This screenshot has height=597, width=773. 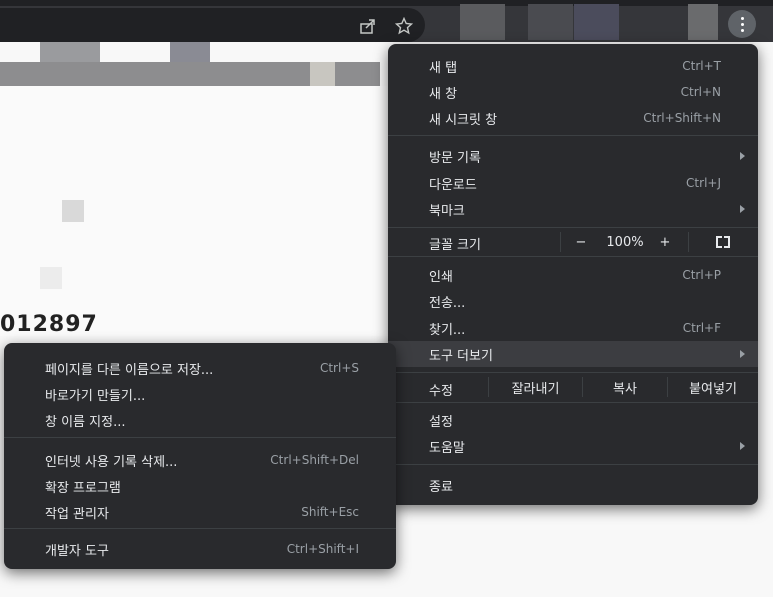 I want to click on menu-item-label: 도구 더보기, so click(x=461, y=356).